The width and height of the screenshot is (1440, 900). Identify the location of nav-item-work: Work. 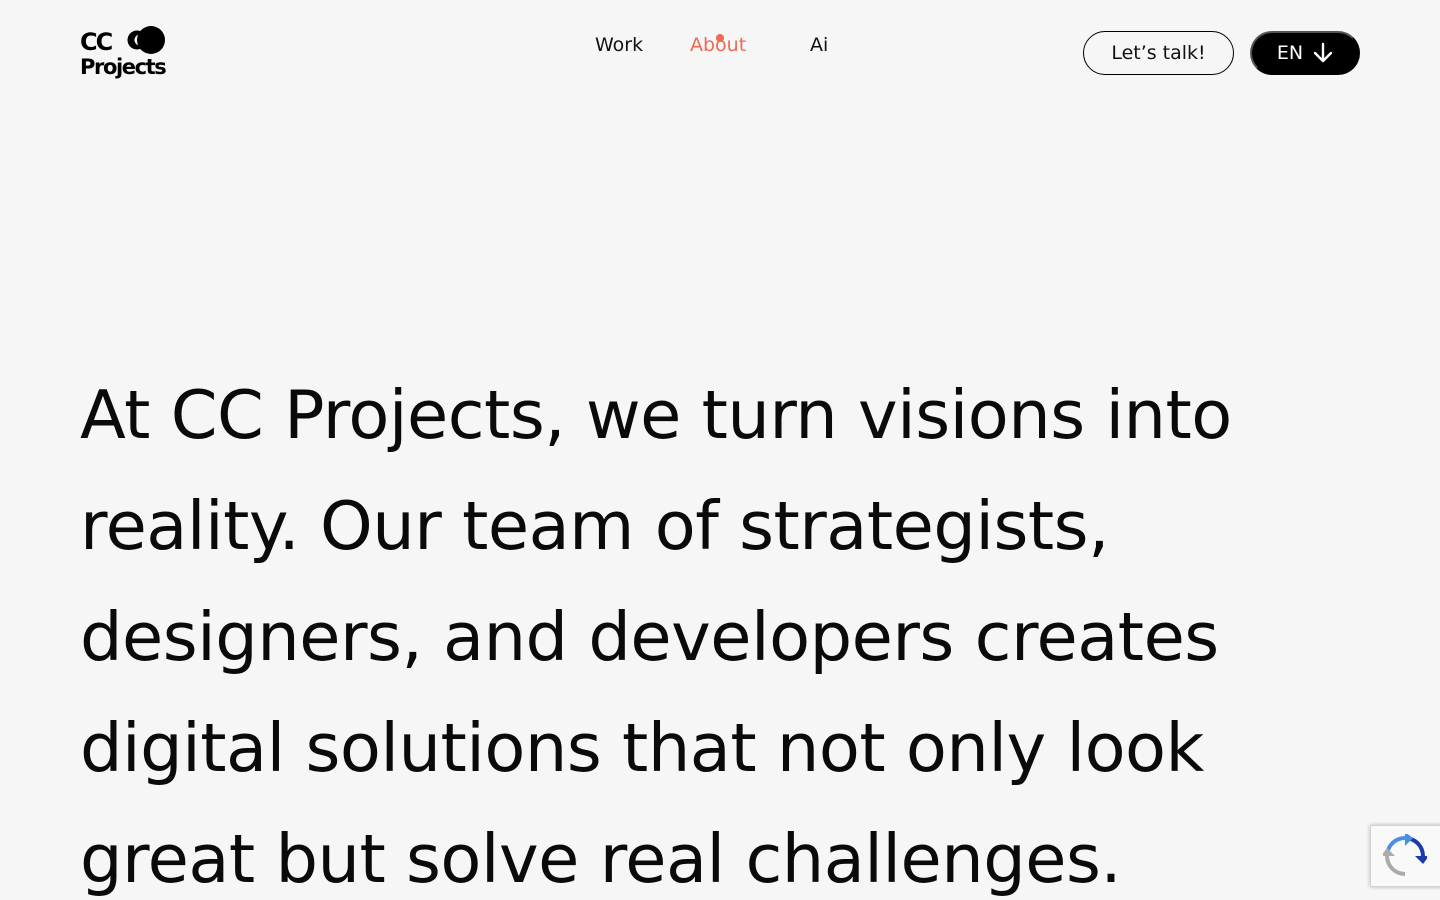
(619, 45).